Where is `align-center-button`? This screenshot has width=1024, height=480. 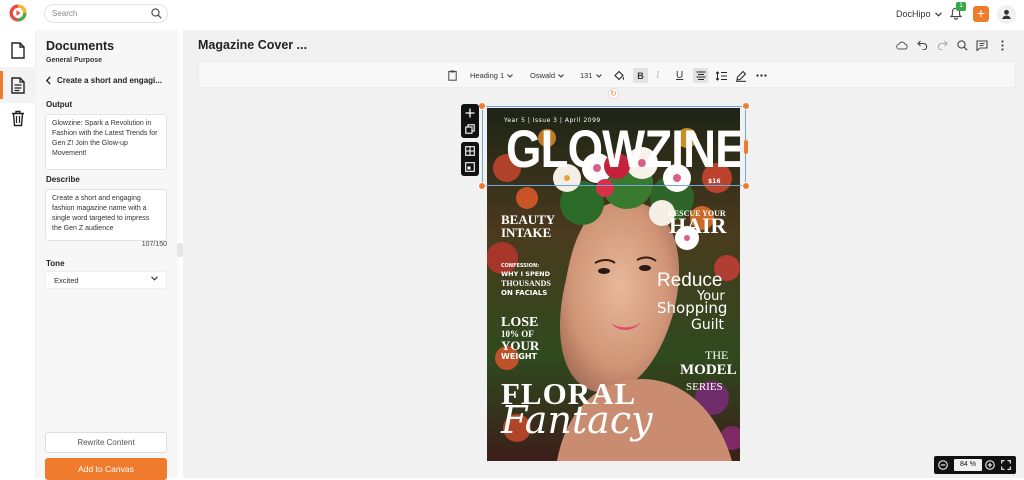
align-center-button is located at coordinates (700, 75).